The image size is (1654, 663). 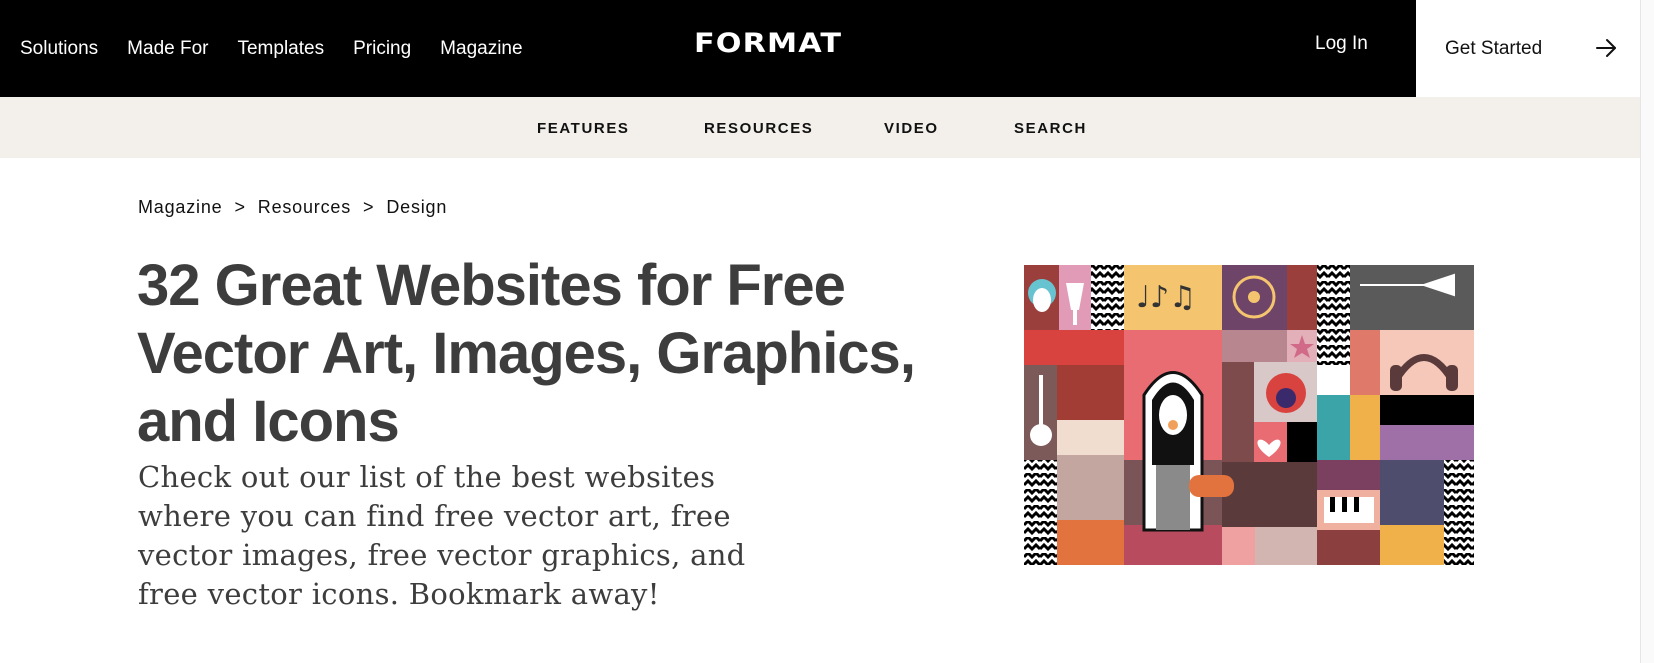 What do you see at coordinates (280, 49) in the screenshot?
I see `nav-templates: Templates` at bounding box center [280, 49].